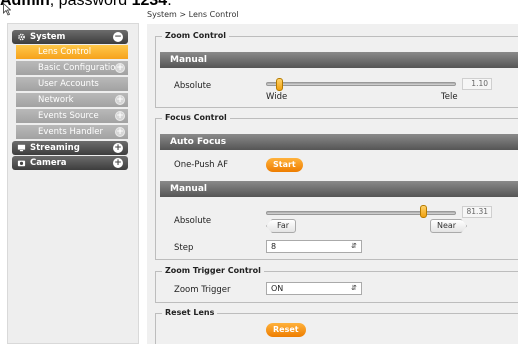  What do you see at coordinates (21, 148) in the screenshot?
I see `monitor-icon` at bounding box center [21, 148].